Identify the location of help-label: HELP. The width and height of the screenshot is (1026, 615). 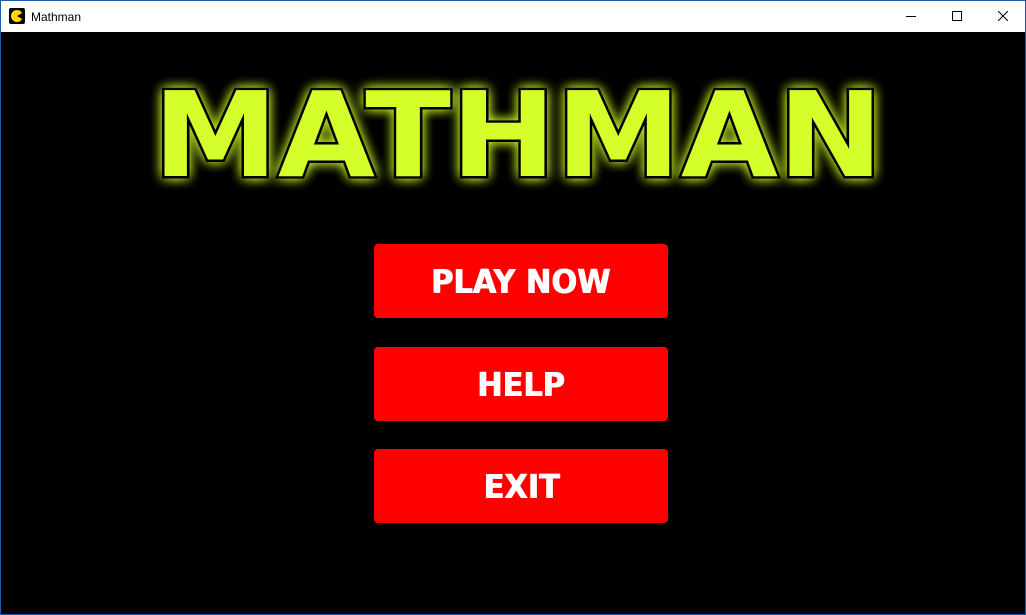
(521, 384).